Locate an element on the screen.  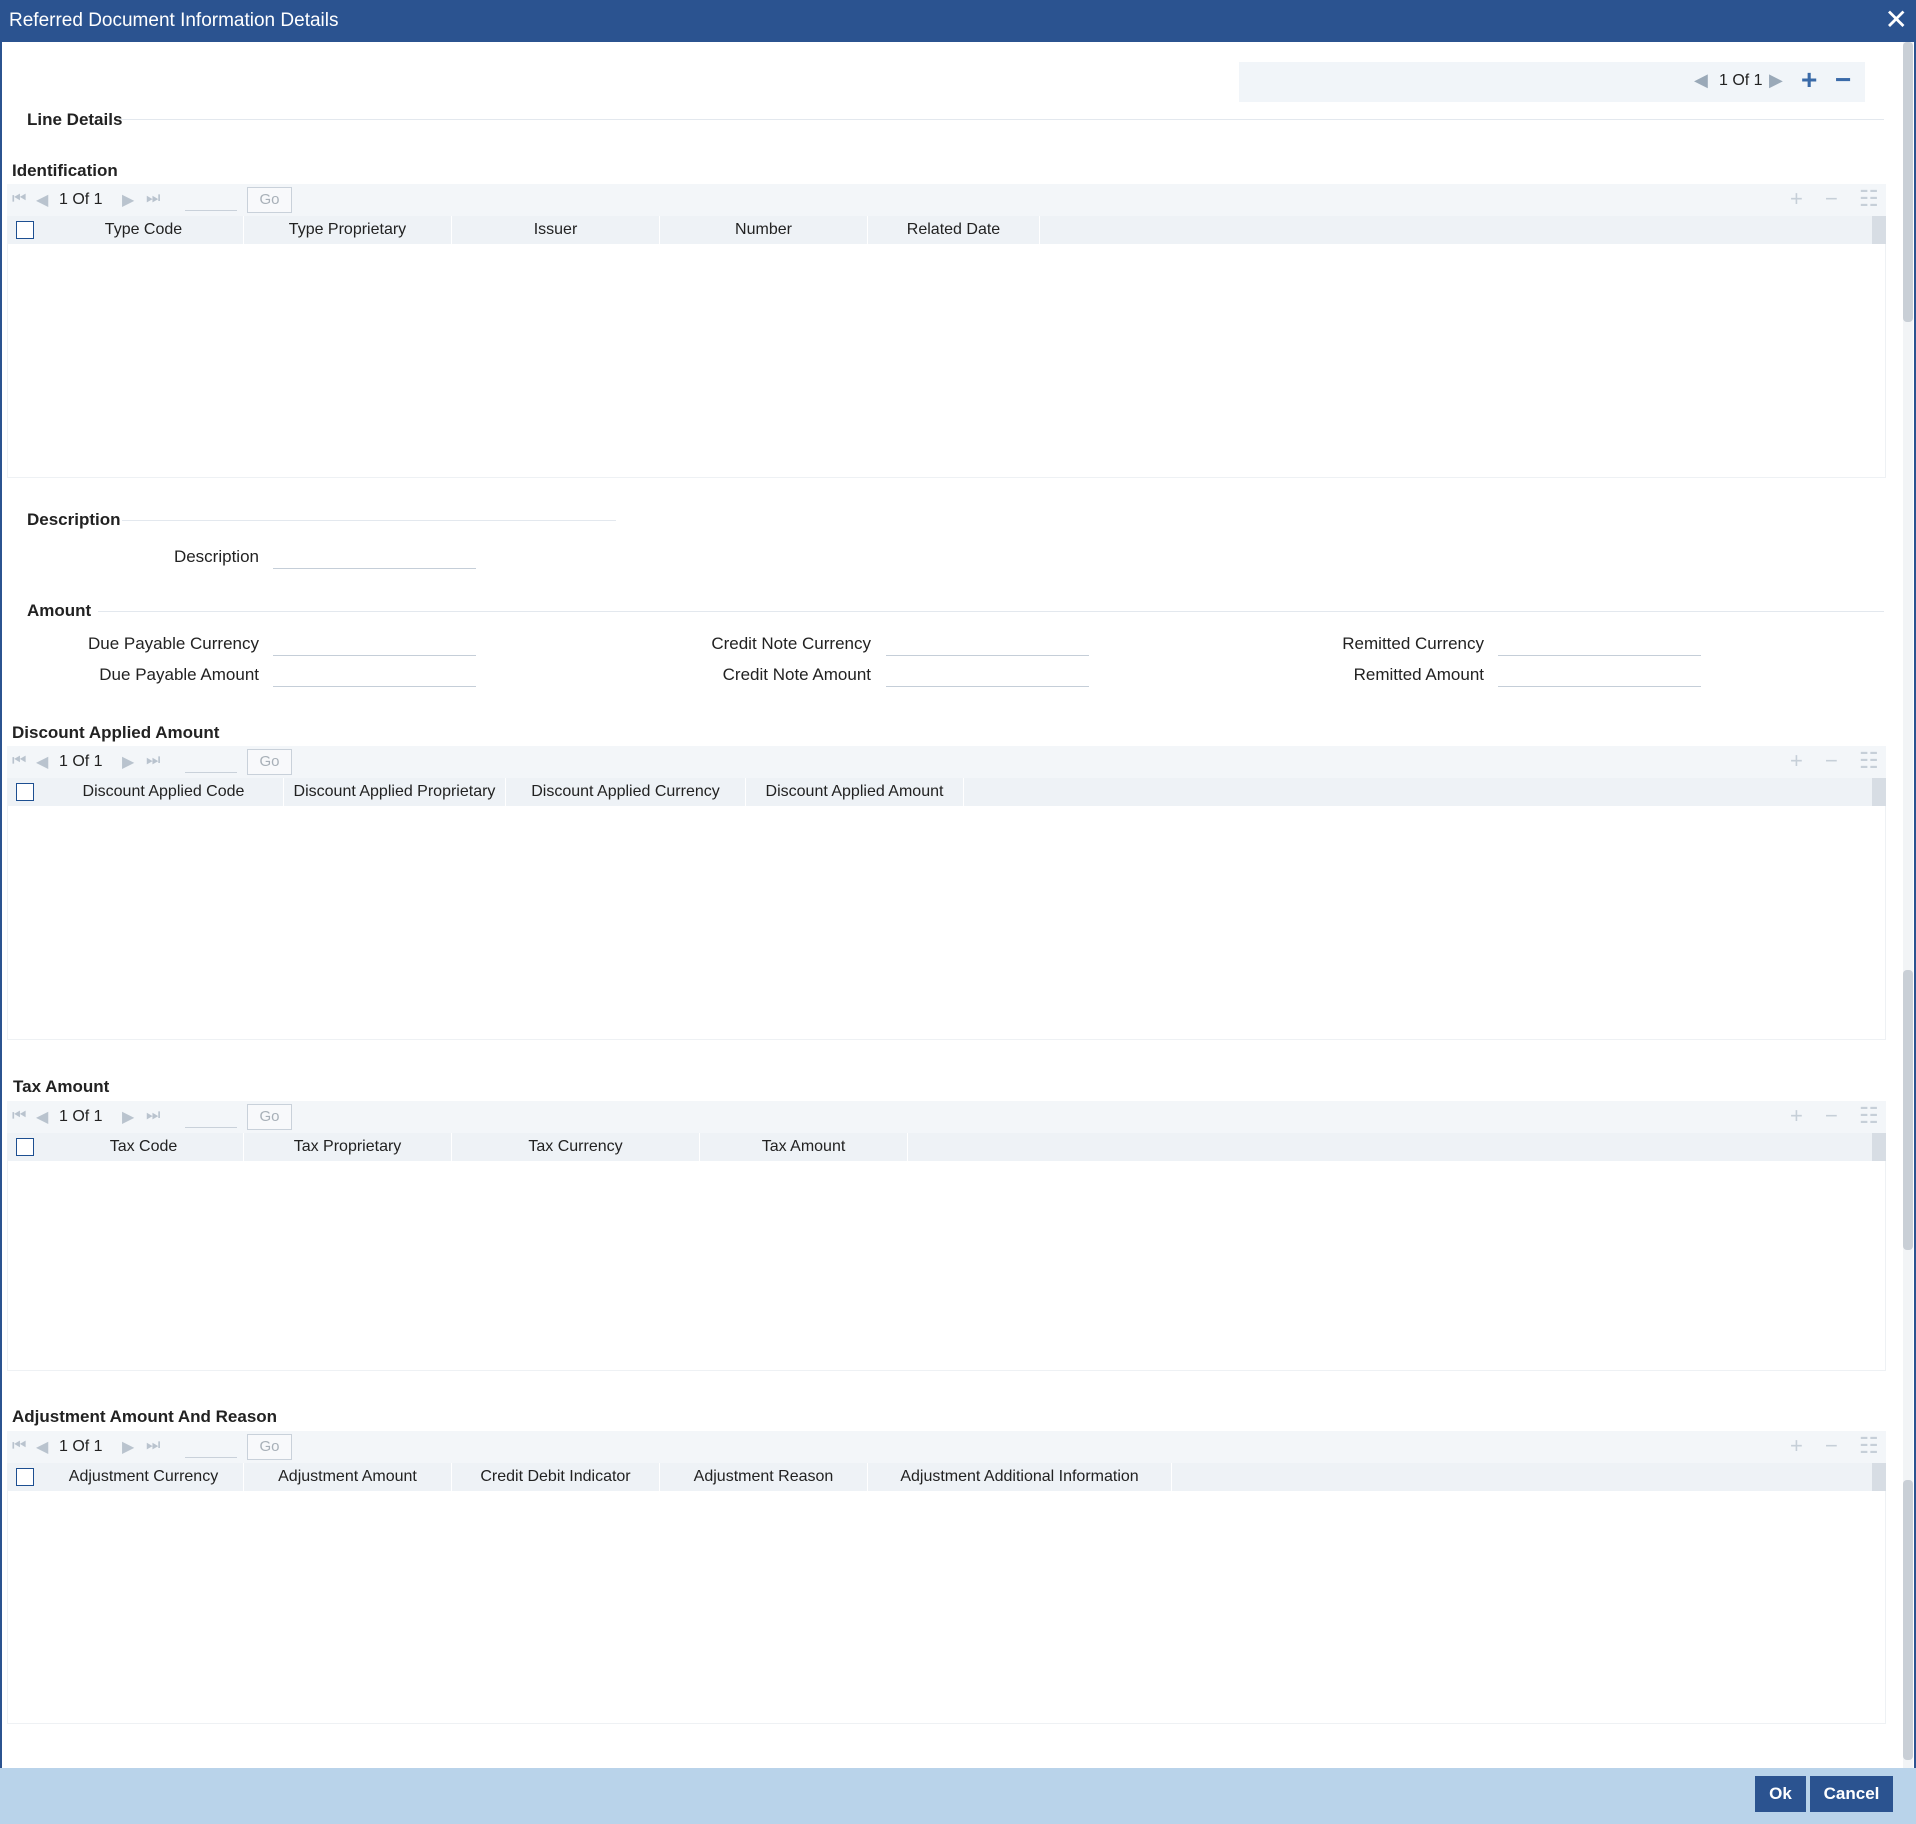
next-record-icon: ▶ is located at coordinates (1776, 80).